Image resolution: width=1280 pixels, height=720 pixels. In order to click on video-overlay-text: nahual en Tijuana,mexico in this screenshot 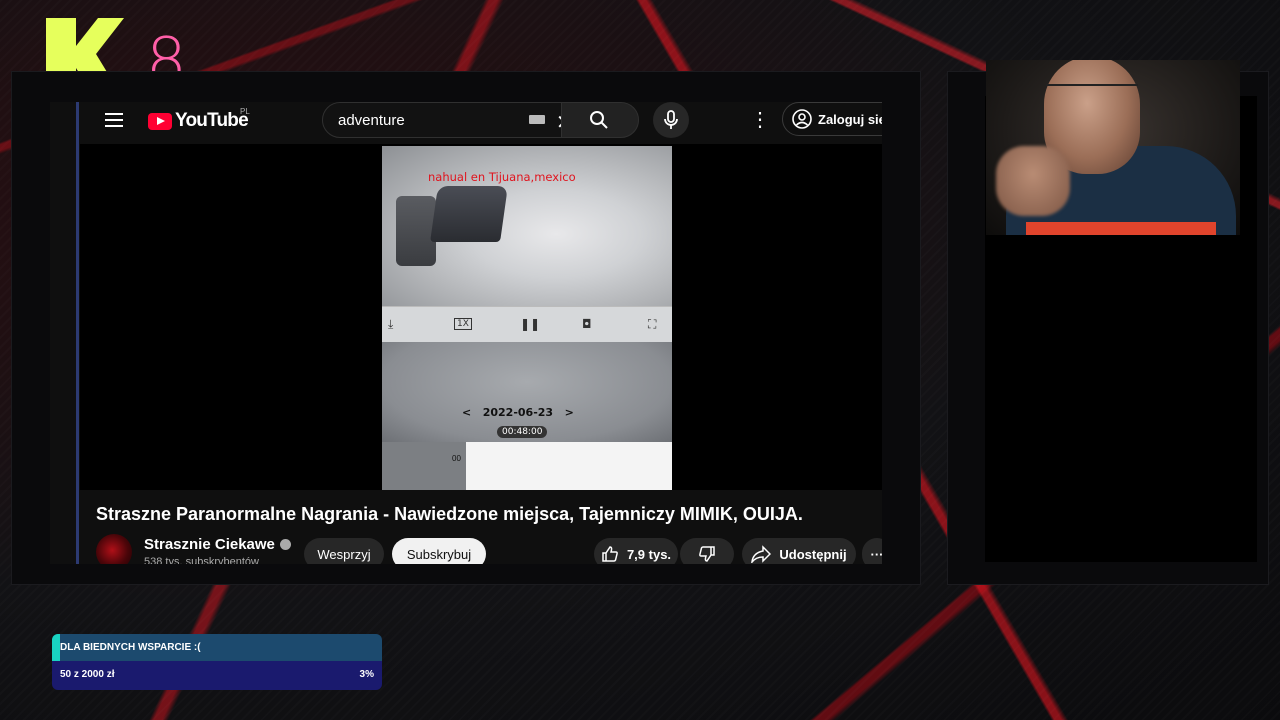, I will do `click(502, 177)`.